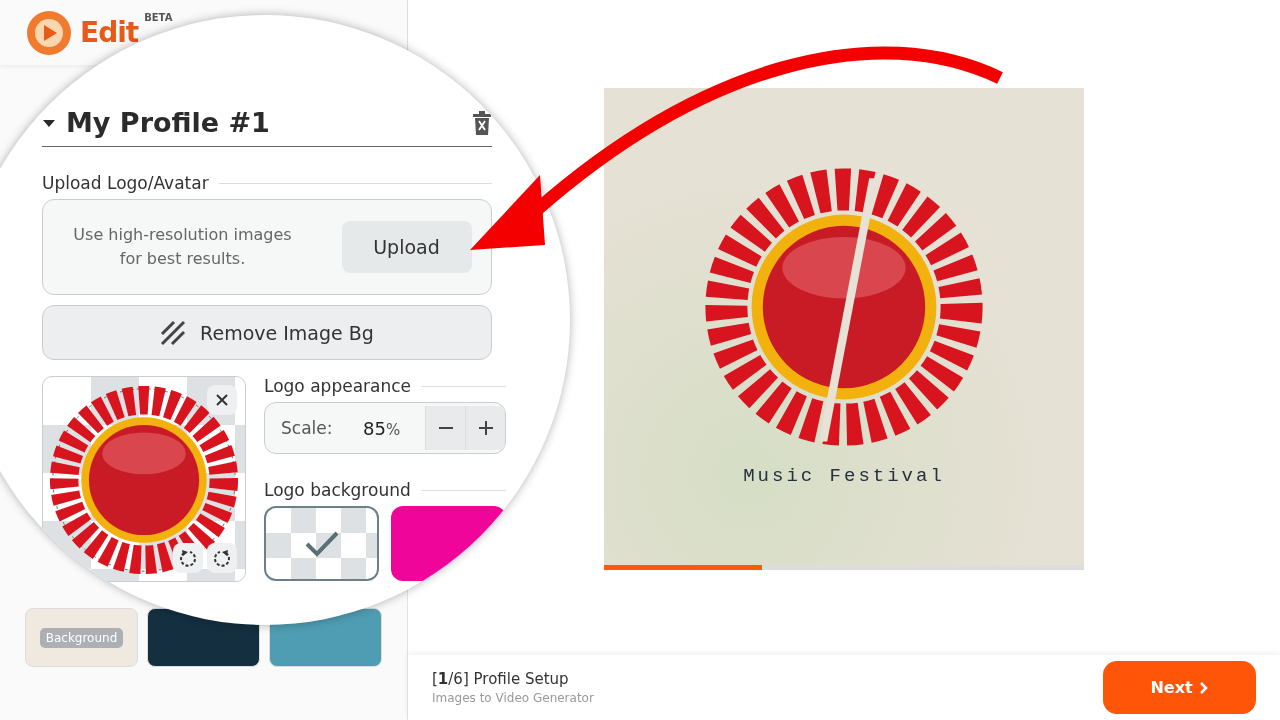 The image size is (1280, 720). I want to click on step-title: [1/6] Profile Setup, so click(501, 679).